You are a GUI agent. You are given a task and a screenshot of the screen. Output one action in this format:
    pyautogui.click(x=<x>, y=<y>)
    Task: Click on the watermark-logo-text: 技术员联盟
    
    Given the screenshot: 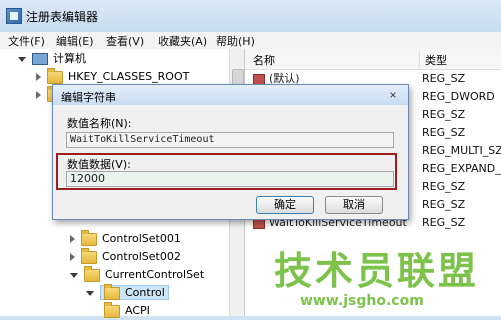 What is the action you would take?
    pyautogui.click(x=377, y=271)
    